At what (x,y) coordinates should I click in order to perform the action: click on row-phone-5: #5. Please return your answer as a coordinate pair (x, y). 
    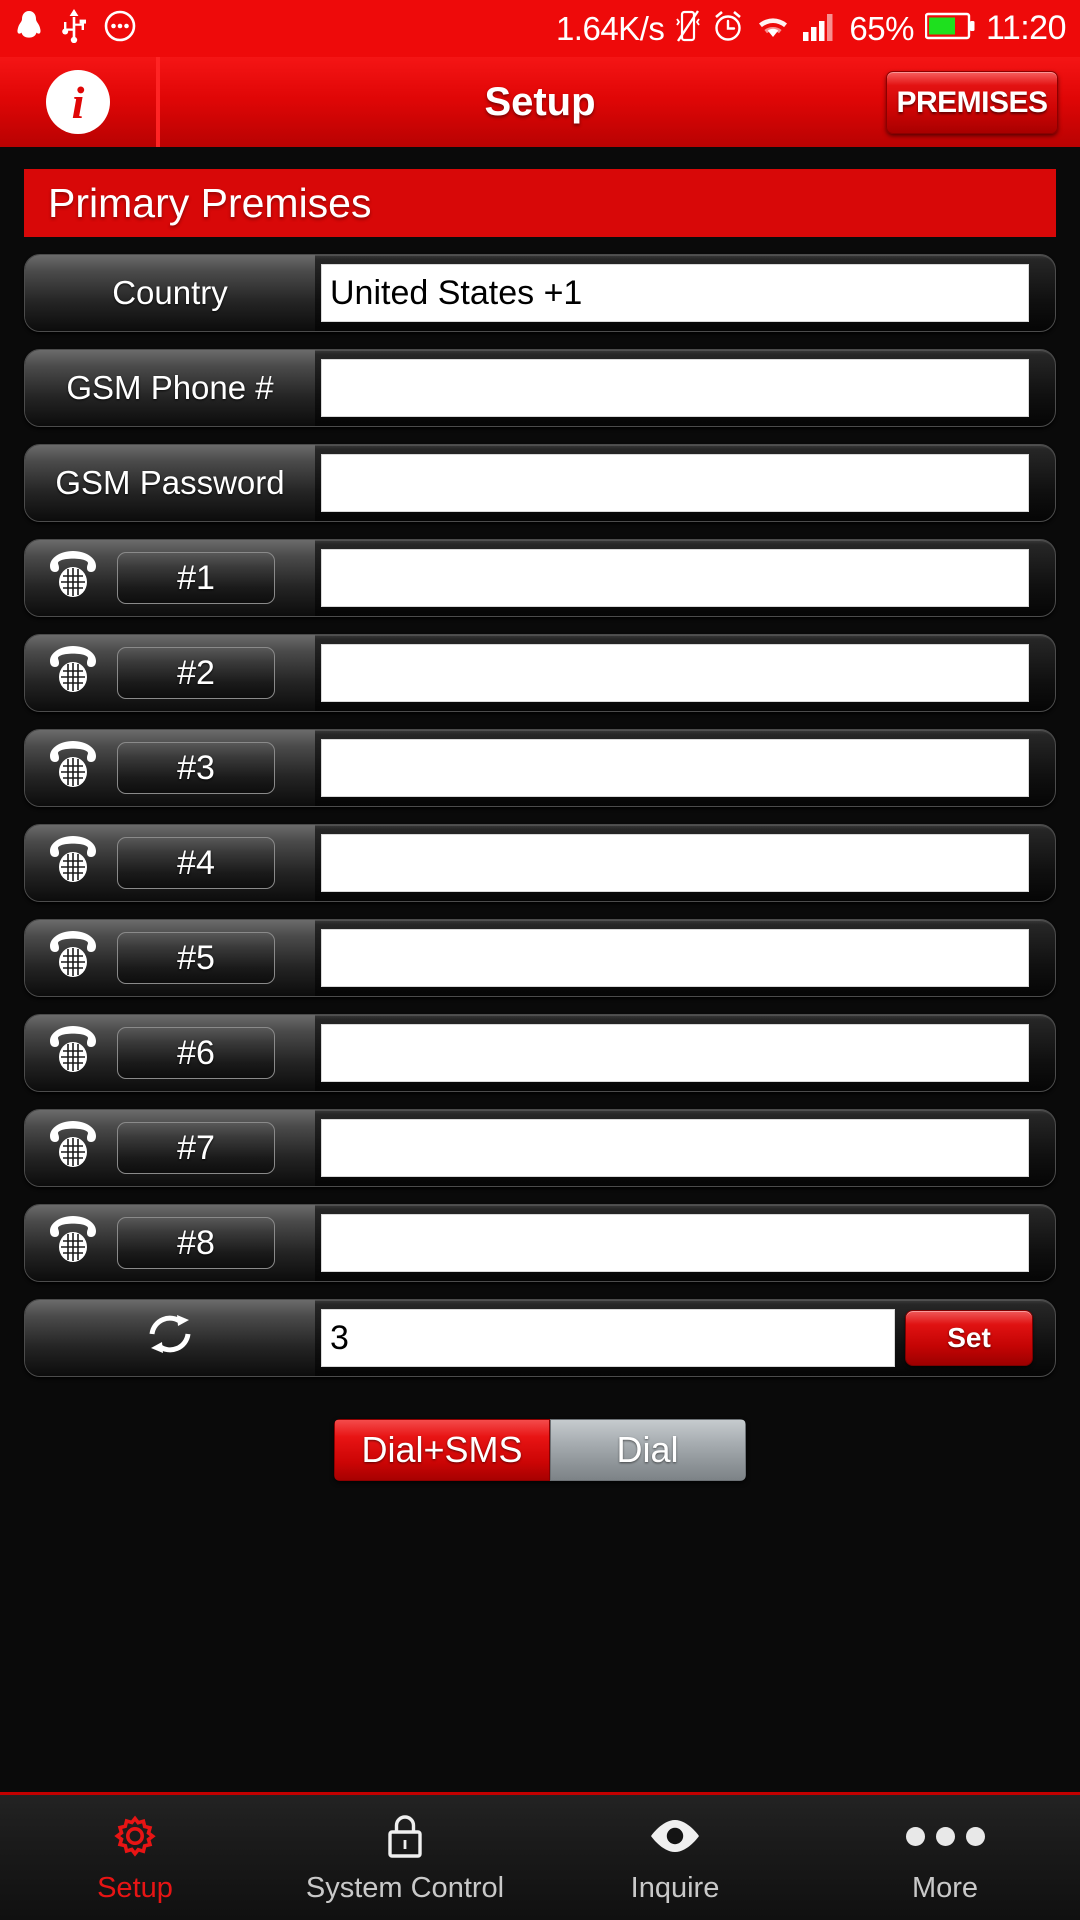
    Looking at the image, I should click on (540, 958).